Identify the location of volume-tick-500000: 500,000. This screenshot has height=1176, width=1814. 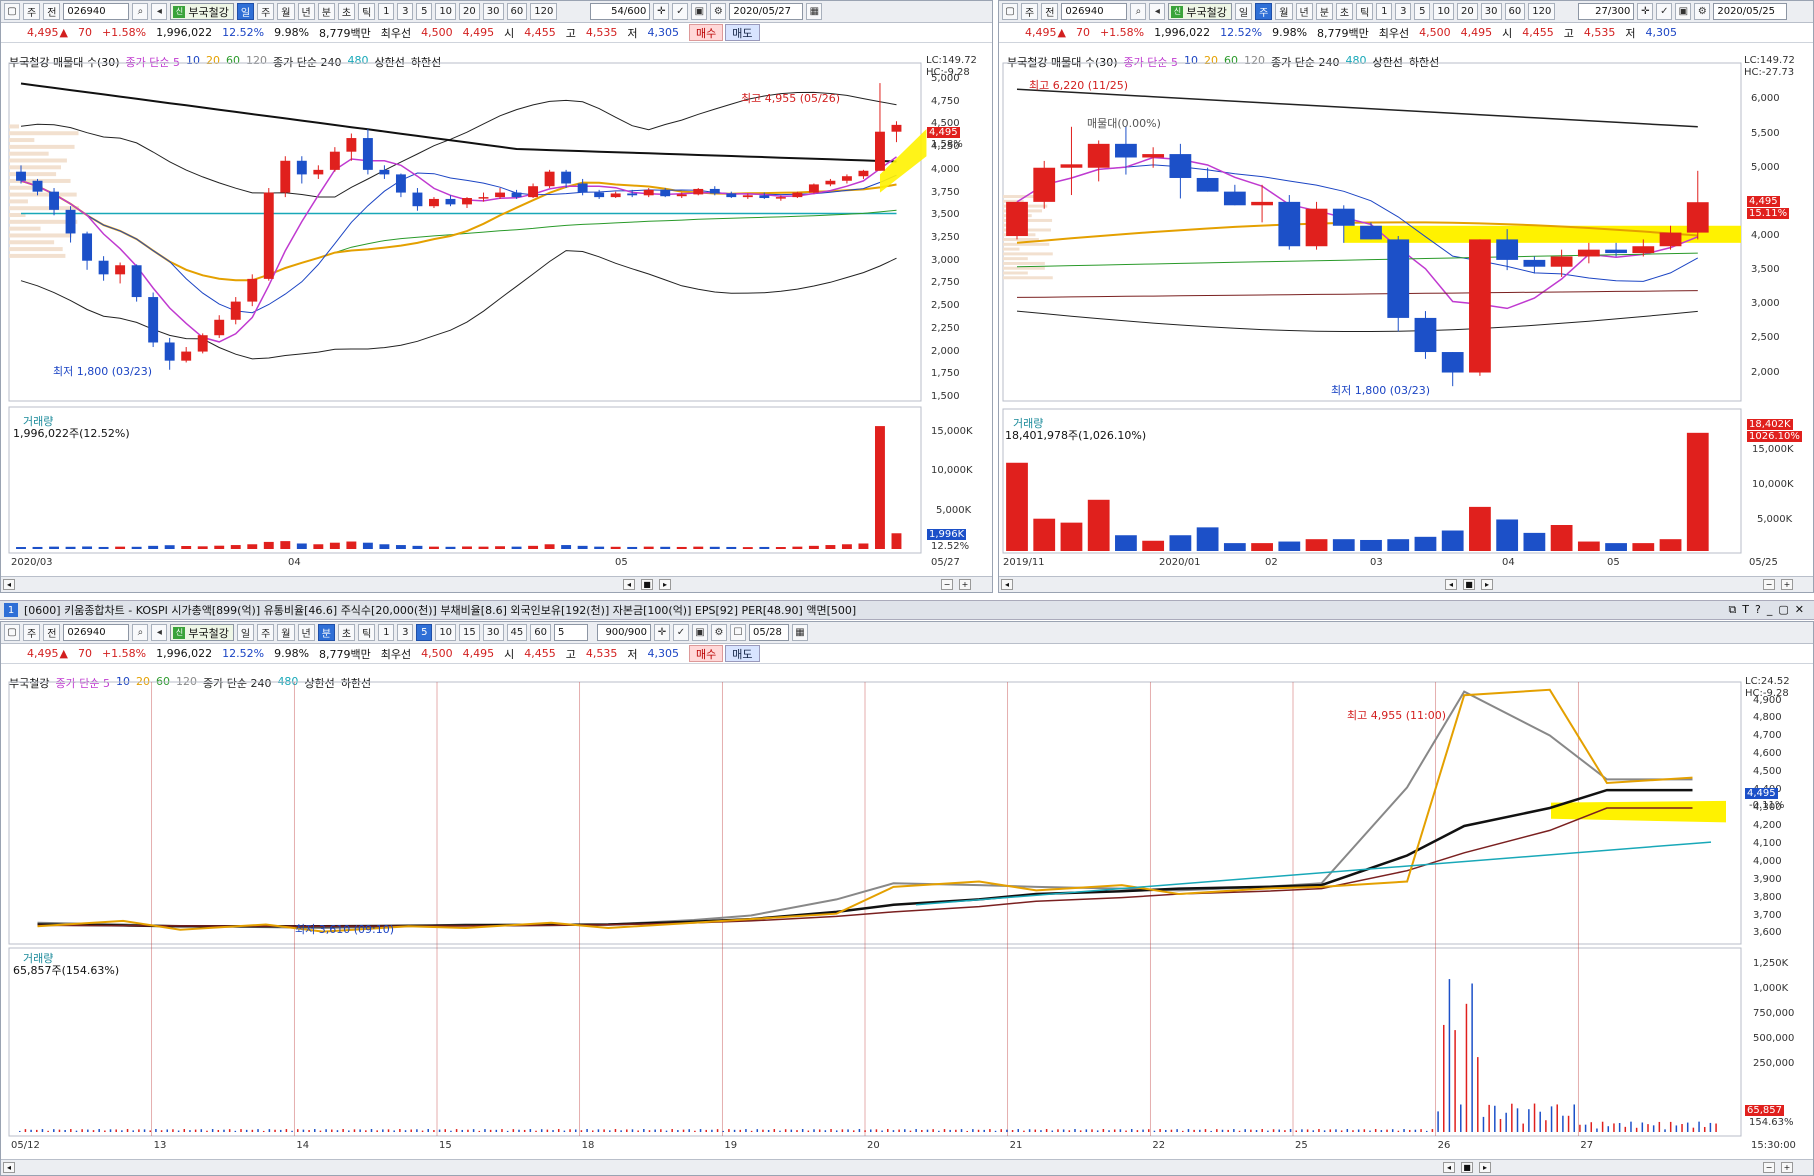
(1774, 1038).